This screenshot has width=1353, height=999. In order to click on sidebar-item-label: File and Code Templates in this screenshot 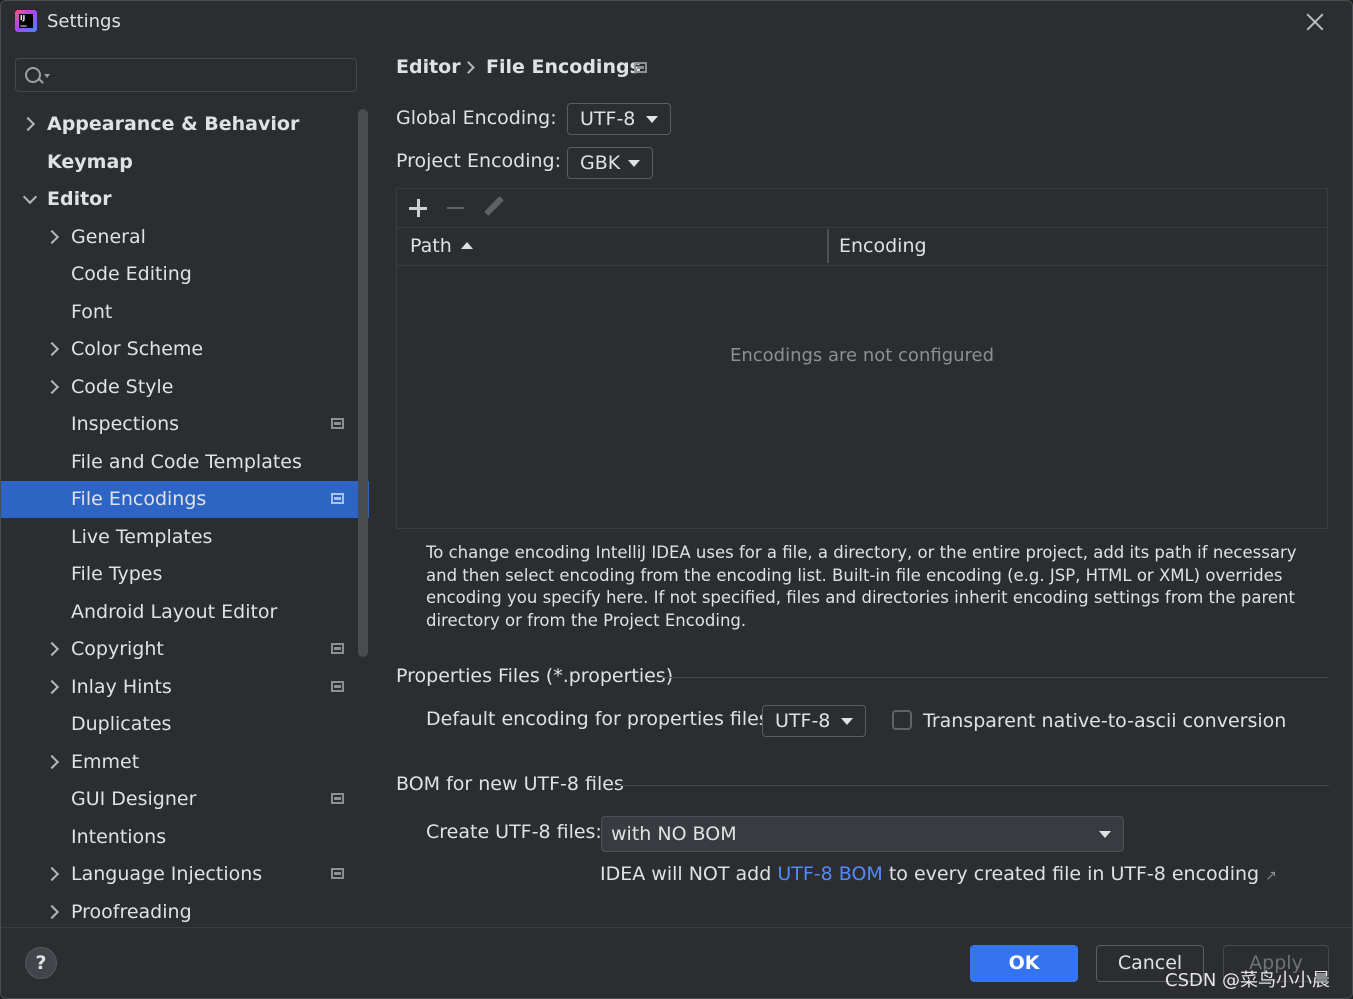, I will do `click(186, 461)`.